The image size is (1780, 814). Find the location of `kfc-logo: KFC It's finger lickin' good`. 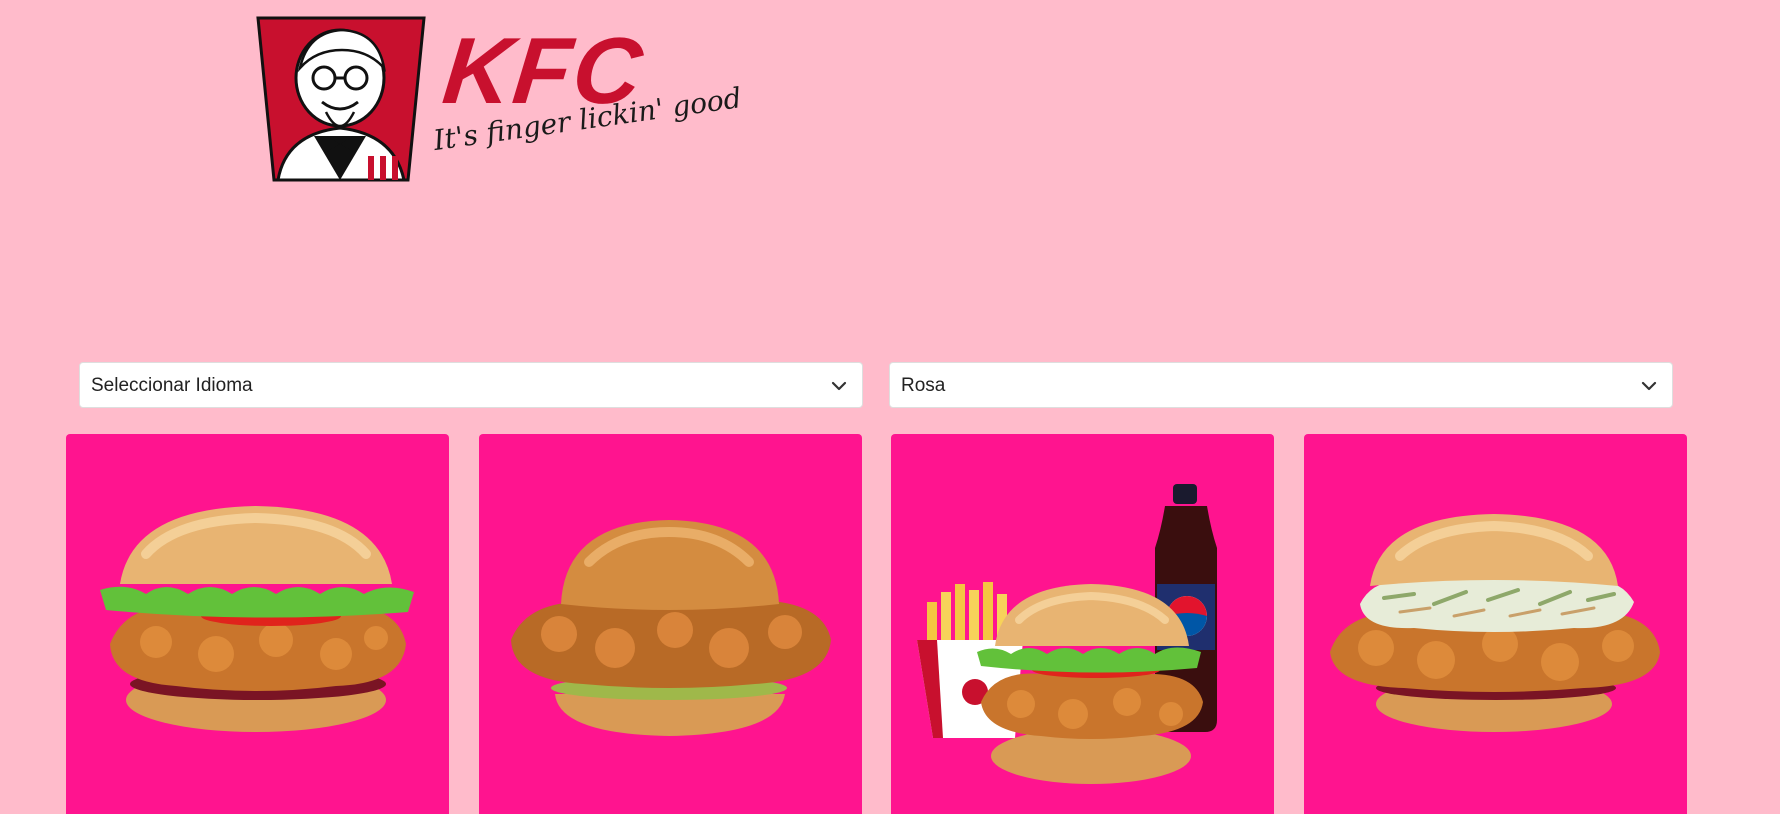

kfc-logo: KFC It's finger lickin' good is located at coordinates (499, 101).